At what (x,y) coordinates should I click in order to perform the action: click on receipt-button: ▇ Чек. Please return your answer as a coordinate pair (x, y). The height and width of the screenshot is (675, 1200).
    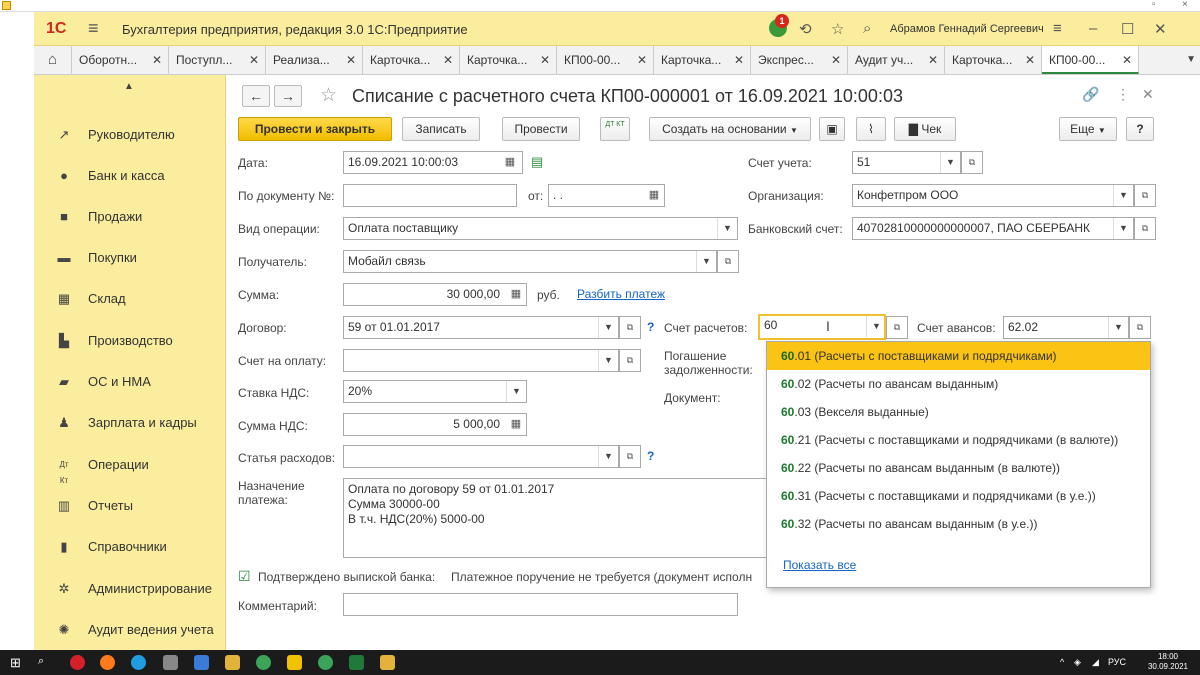
    Looking at the image, I should click on (925, 129).